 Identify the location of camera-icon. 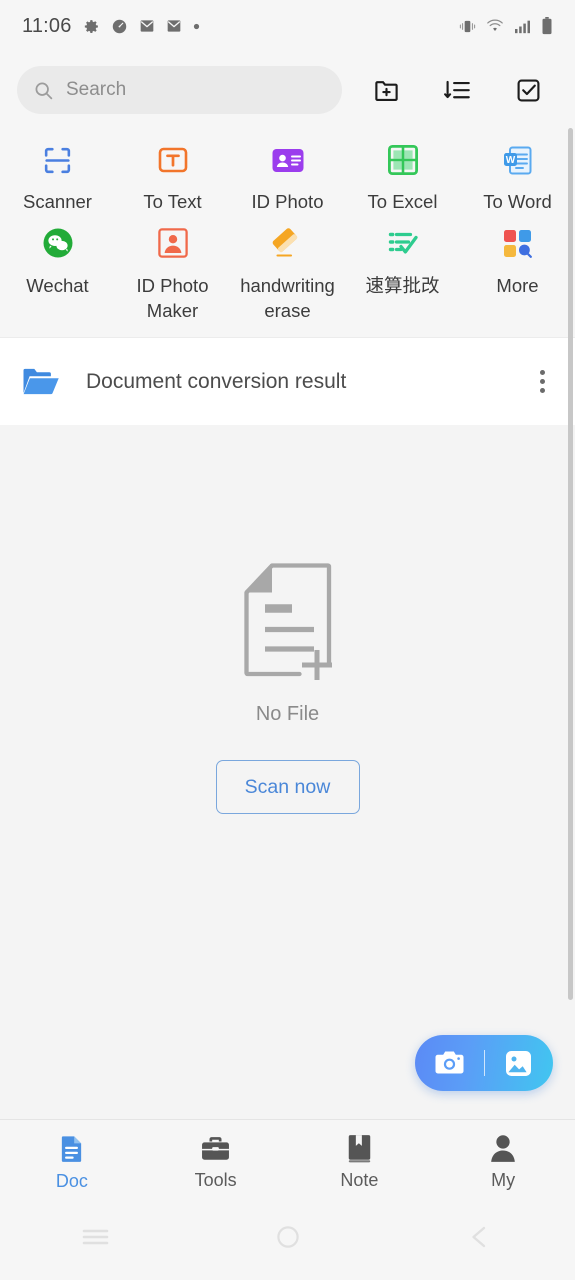
(449, 1063).